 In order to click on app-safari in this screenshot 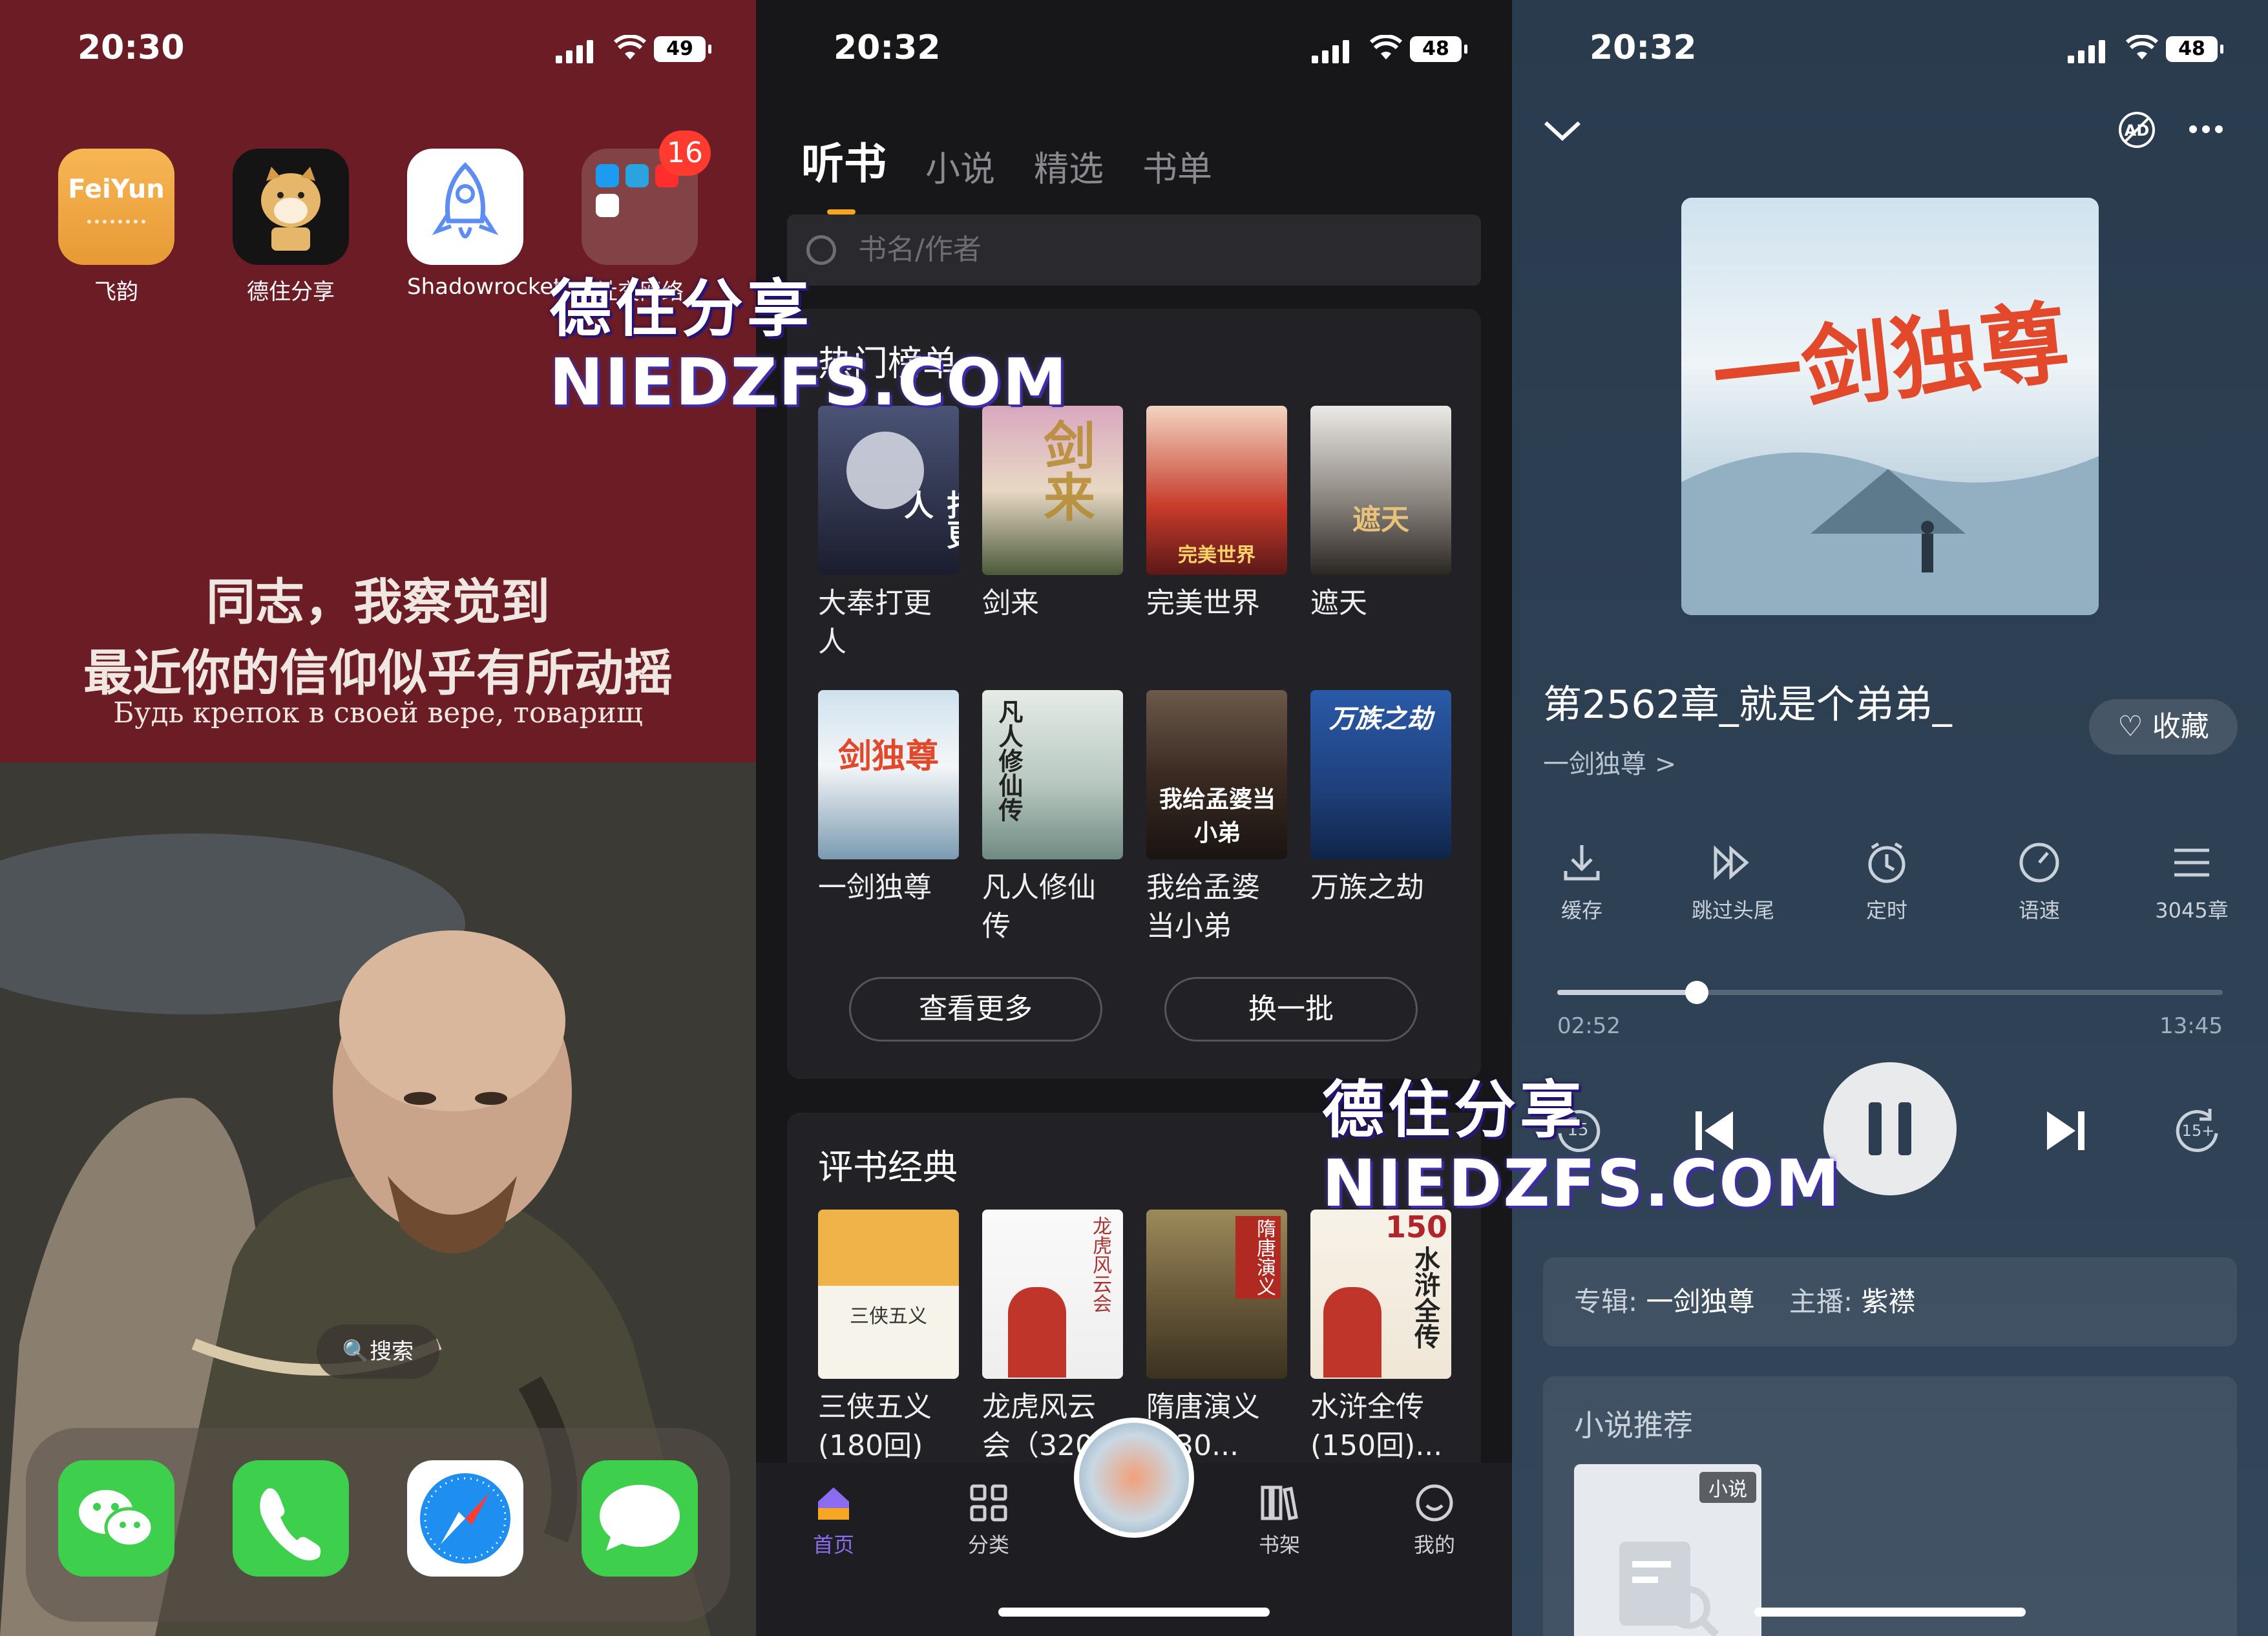, I will do `click(465, 1519)`.